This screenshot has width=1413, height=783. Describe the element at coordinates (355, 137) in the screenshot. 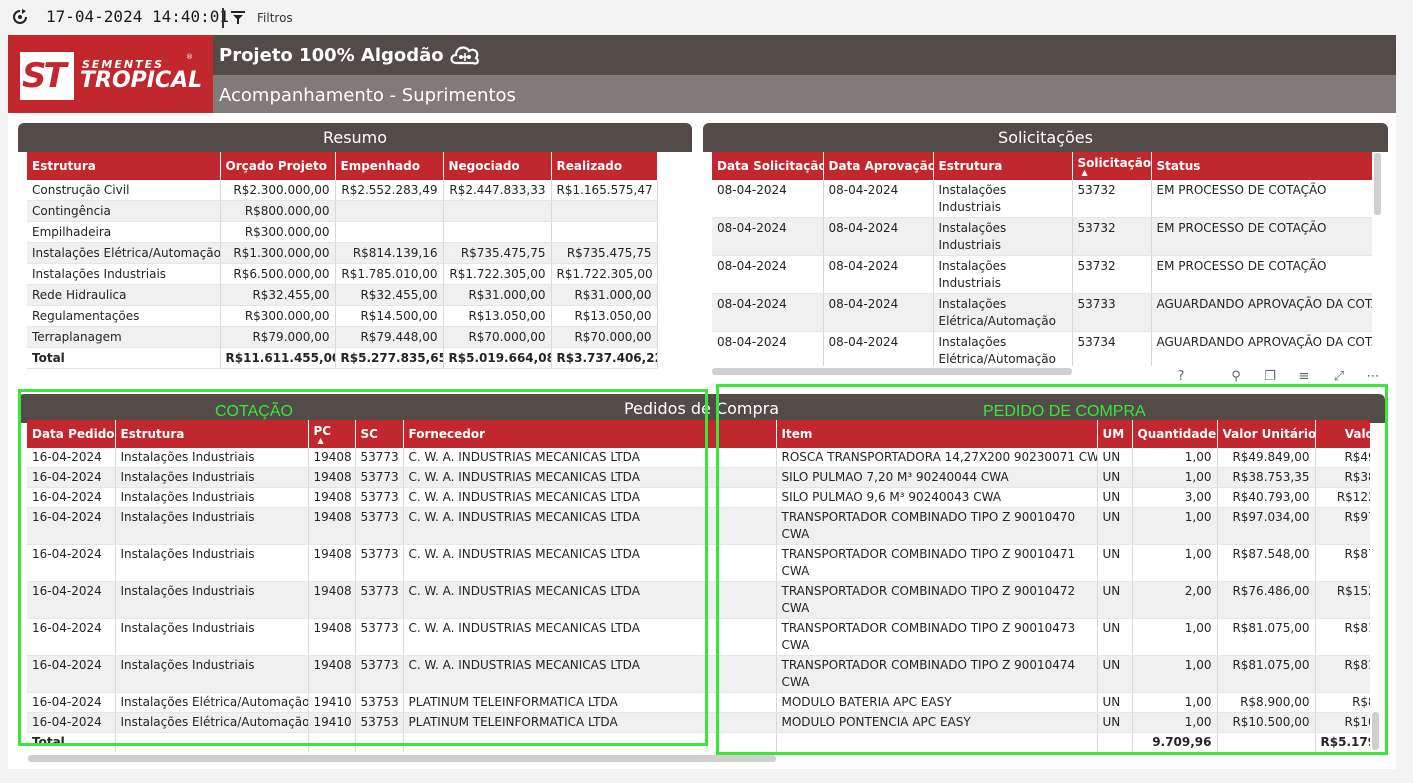

I see `resumo-header: Resumo` at that location.